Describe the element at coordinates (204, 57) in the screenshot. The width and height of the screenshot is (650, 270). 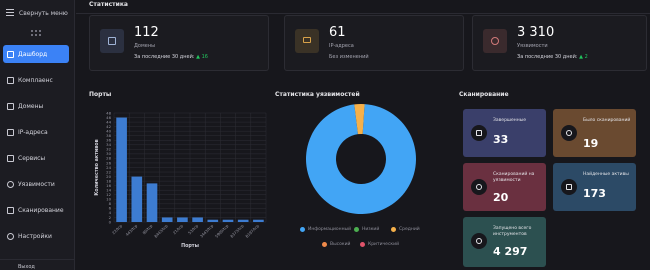
I see `stat-delta: 16` at that location.